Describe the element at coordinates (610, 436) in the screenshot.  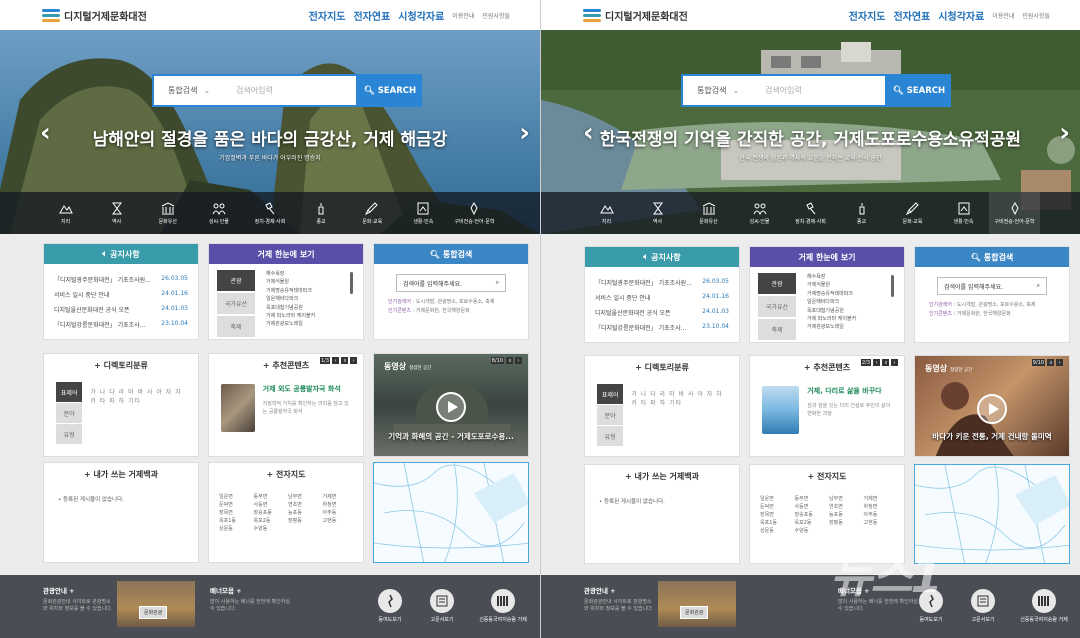
I see `tab-type: 유형` at that location.